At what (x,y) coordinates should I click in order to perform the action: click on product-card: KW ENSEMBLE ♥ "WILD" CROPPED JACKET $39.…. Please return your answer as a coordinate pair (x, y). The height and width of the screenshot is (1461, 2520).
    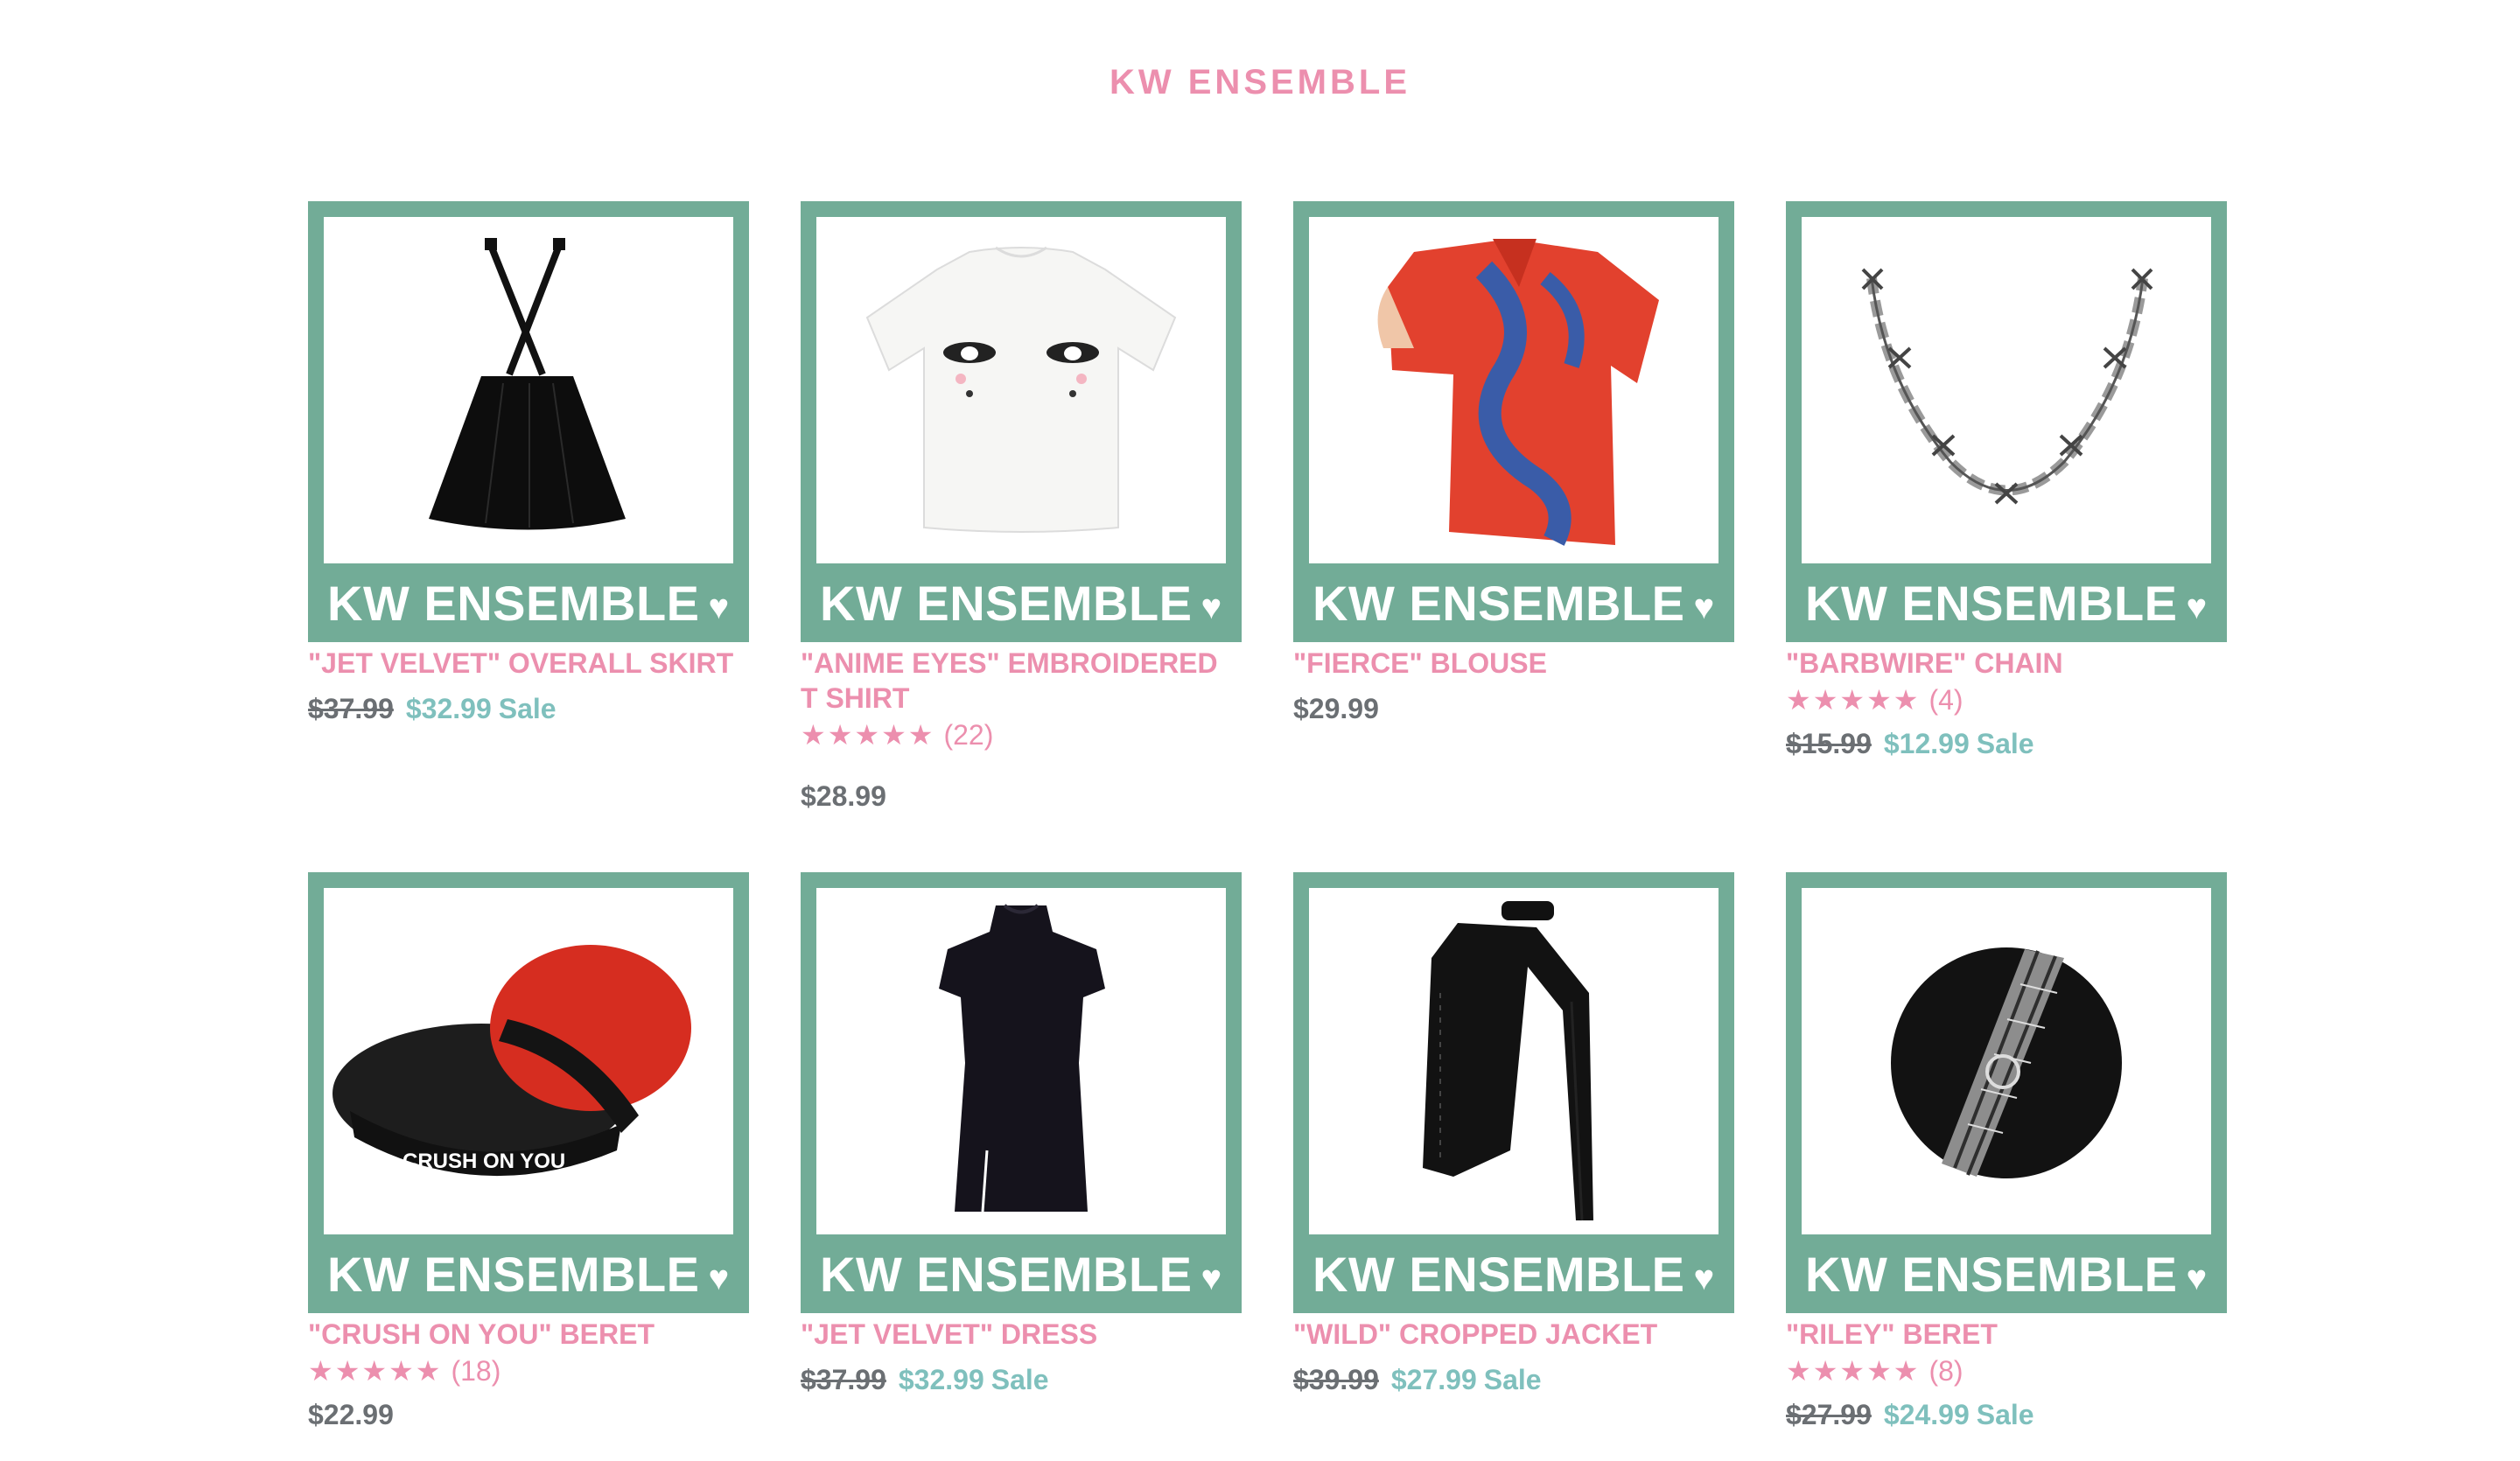
    Looking at the image, I should click on (1513, 1134).